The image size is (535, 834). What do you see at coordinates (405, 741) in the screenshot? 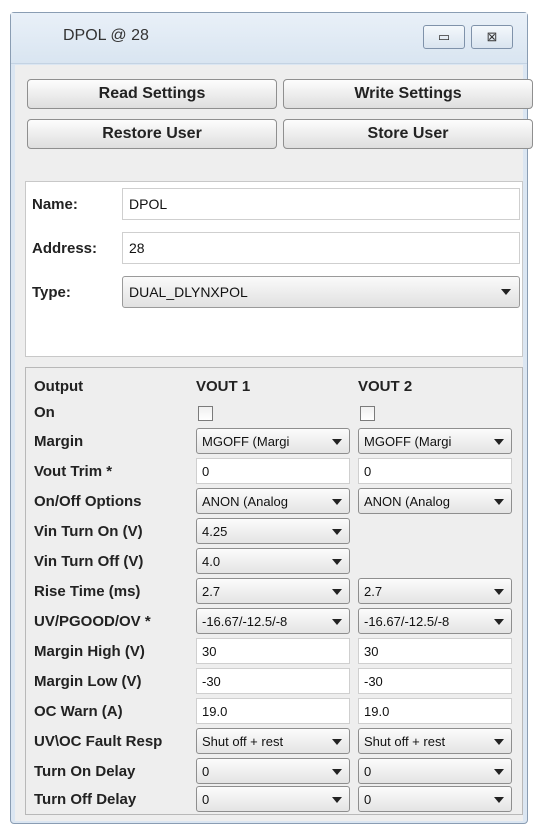
I see `vout2-uv-oc-fault-value: Shut off + rest` at bounding box center [405, 741].